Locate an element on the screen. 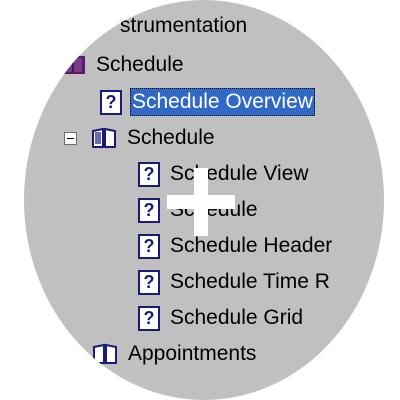 This screenshot has width=400, height=400. book-open-icon is located at coordinates (104, 137).